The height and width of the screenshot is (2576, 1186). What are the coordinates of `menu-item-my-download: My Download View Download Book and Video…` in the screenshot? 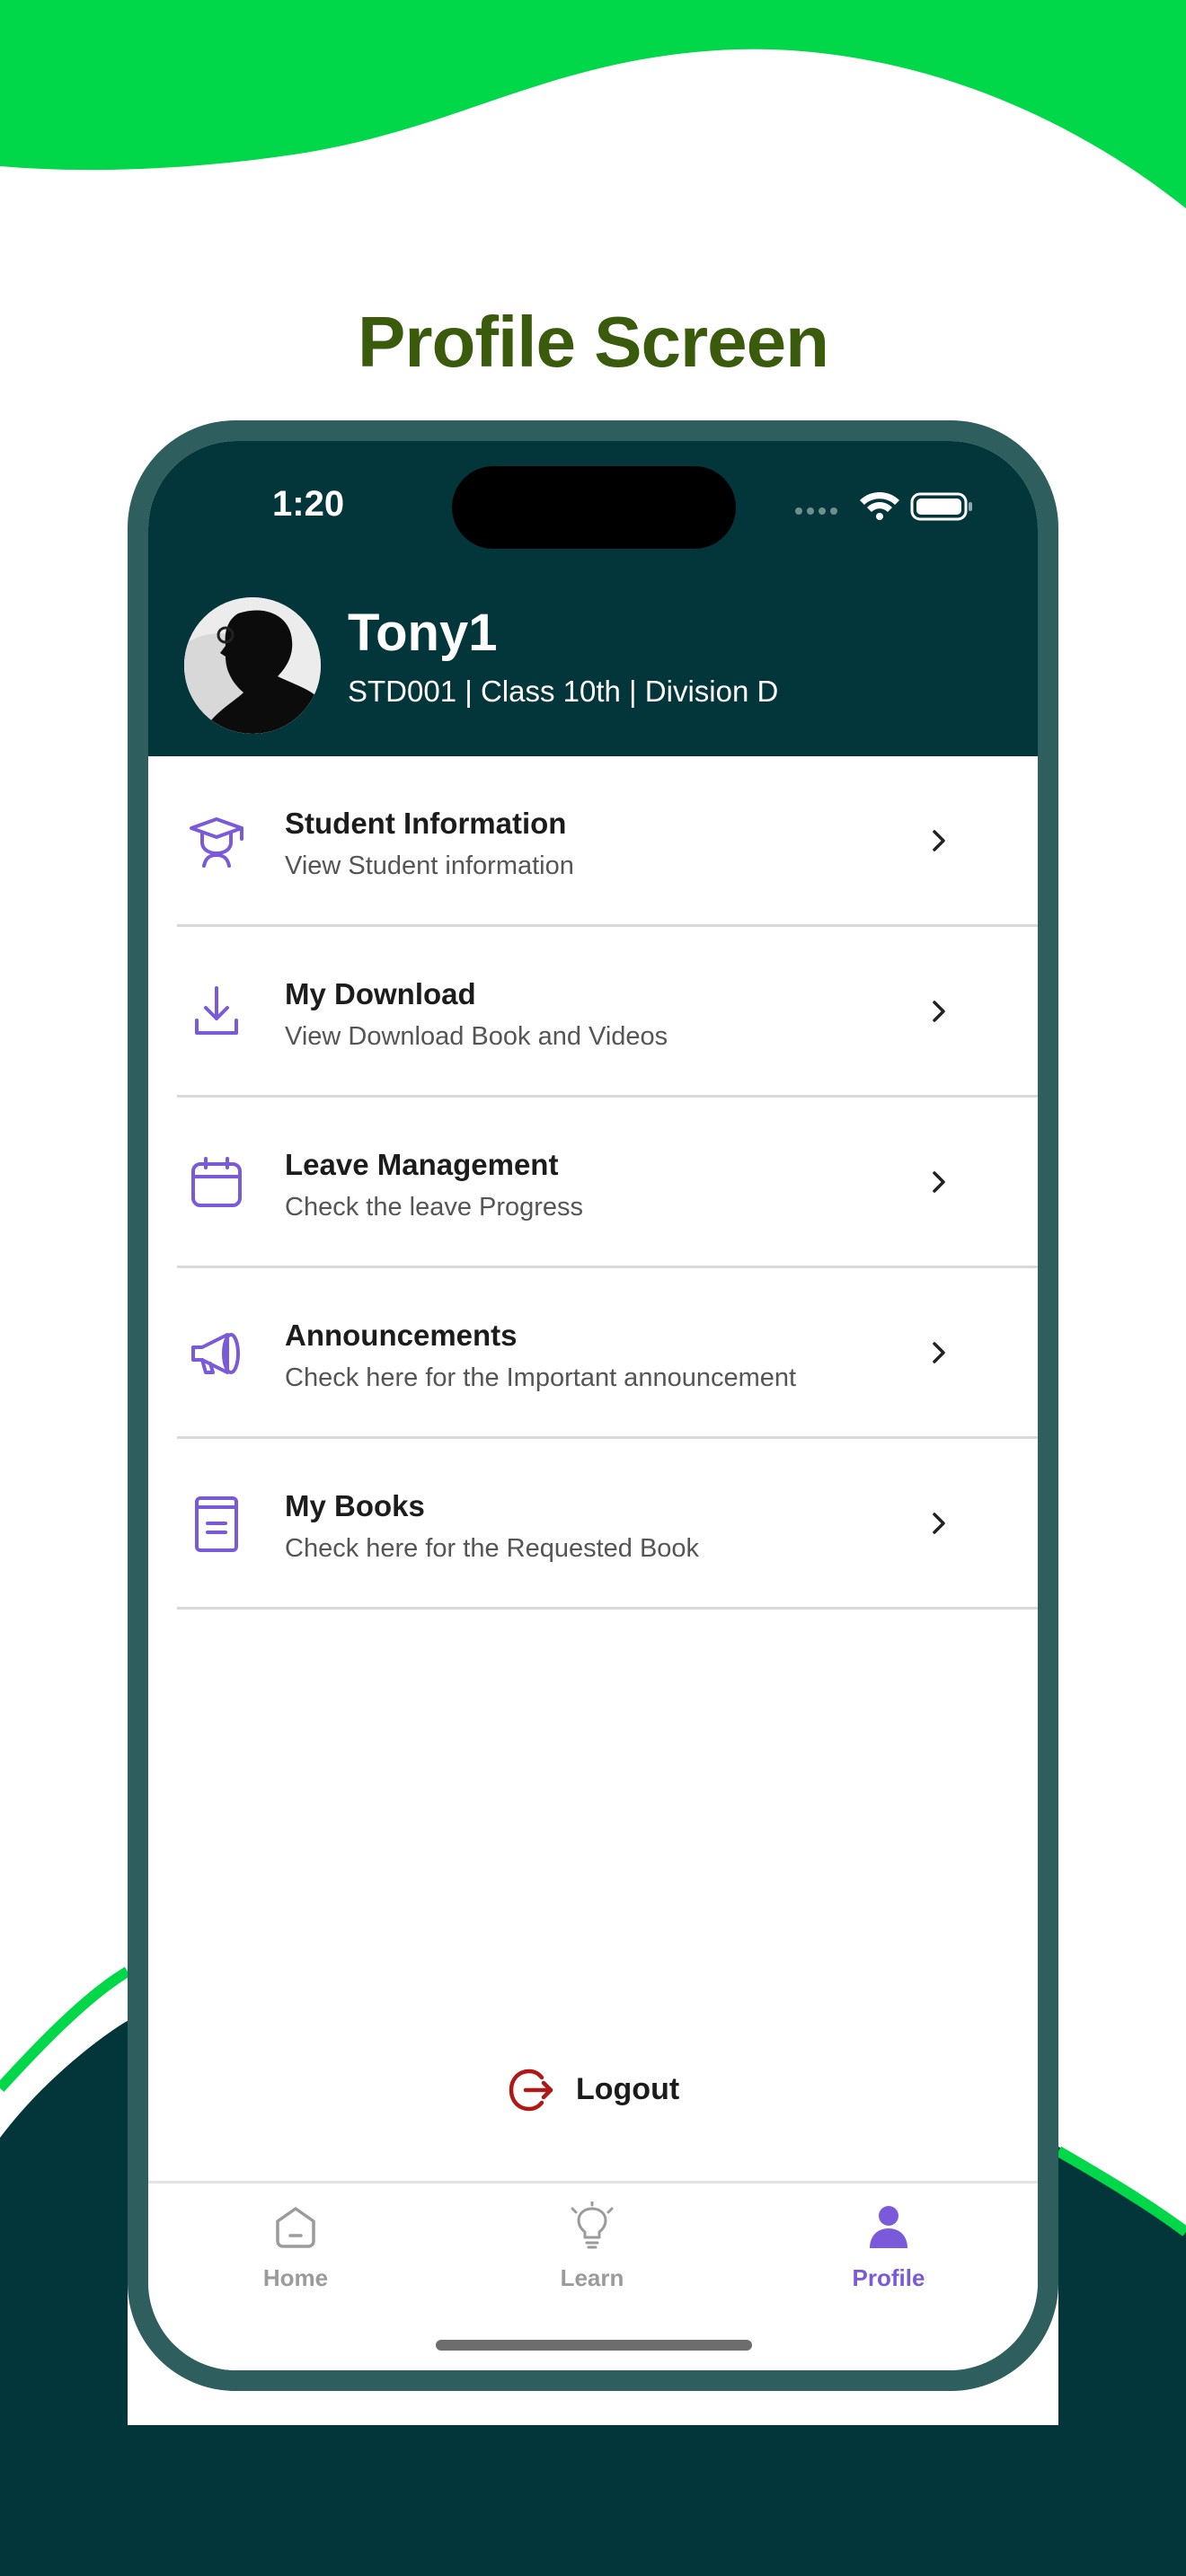 It's located at (607, 1013).